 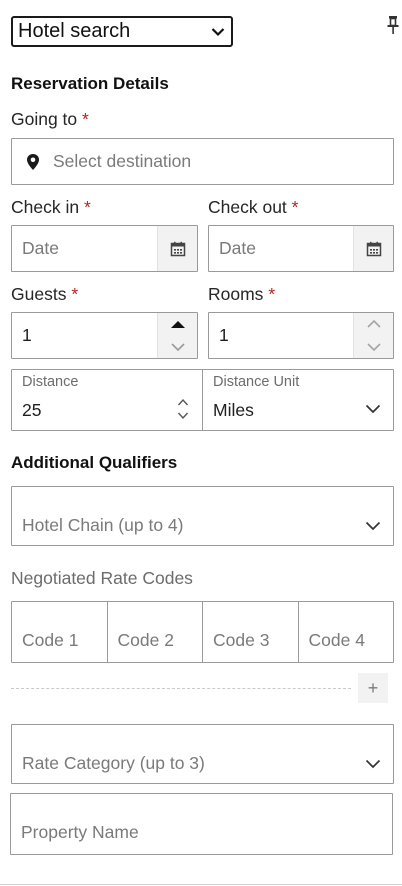 I want to click on distance-unit-value: Miles, so click(x=233, y=410).